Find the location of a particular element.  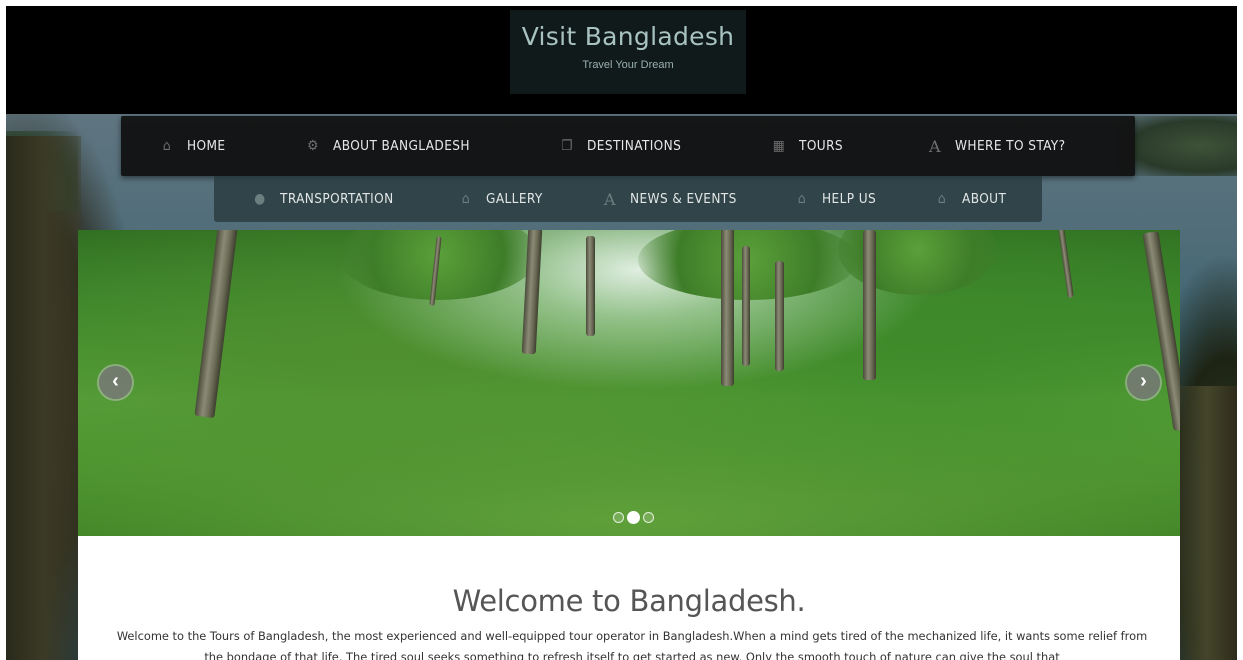

nav-item-news-events: A NEWS & EVENTS is located at coordinates (669, 199).